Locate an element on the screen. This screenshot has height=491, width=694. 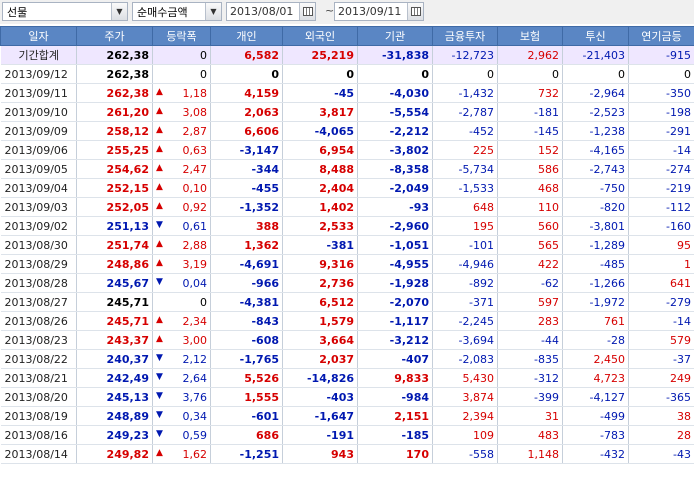
inst-cell: -407 is located at coordinates (395, 359).